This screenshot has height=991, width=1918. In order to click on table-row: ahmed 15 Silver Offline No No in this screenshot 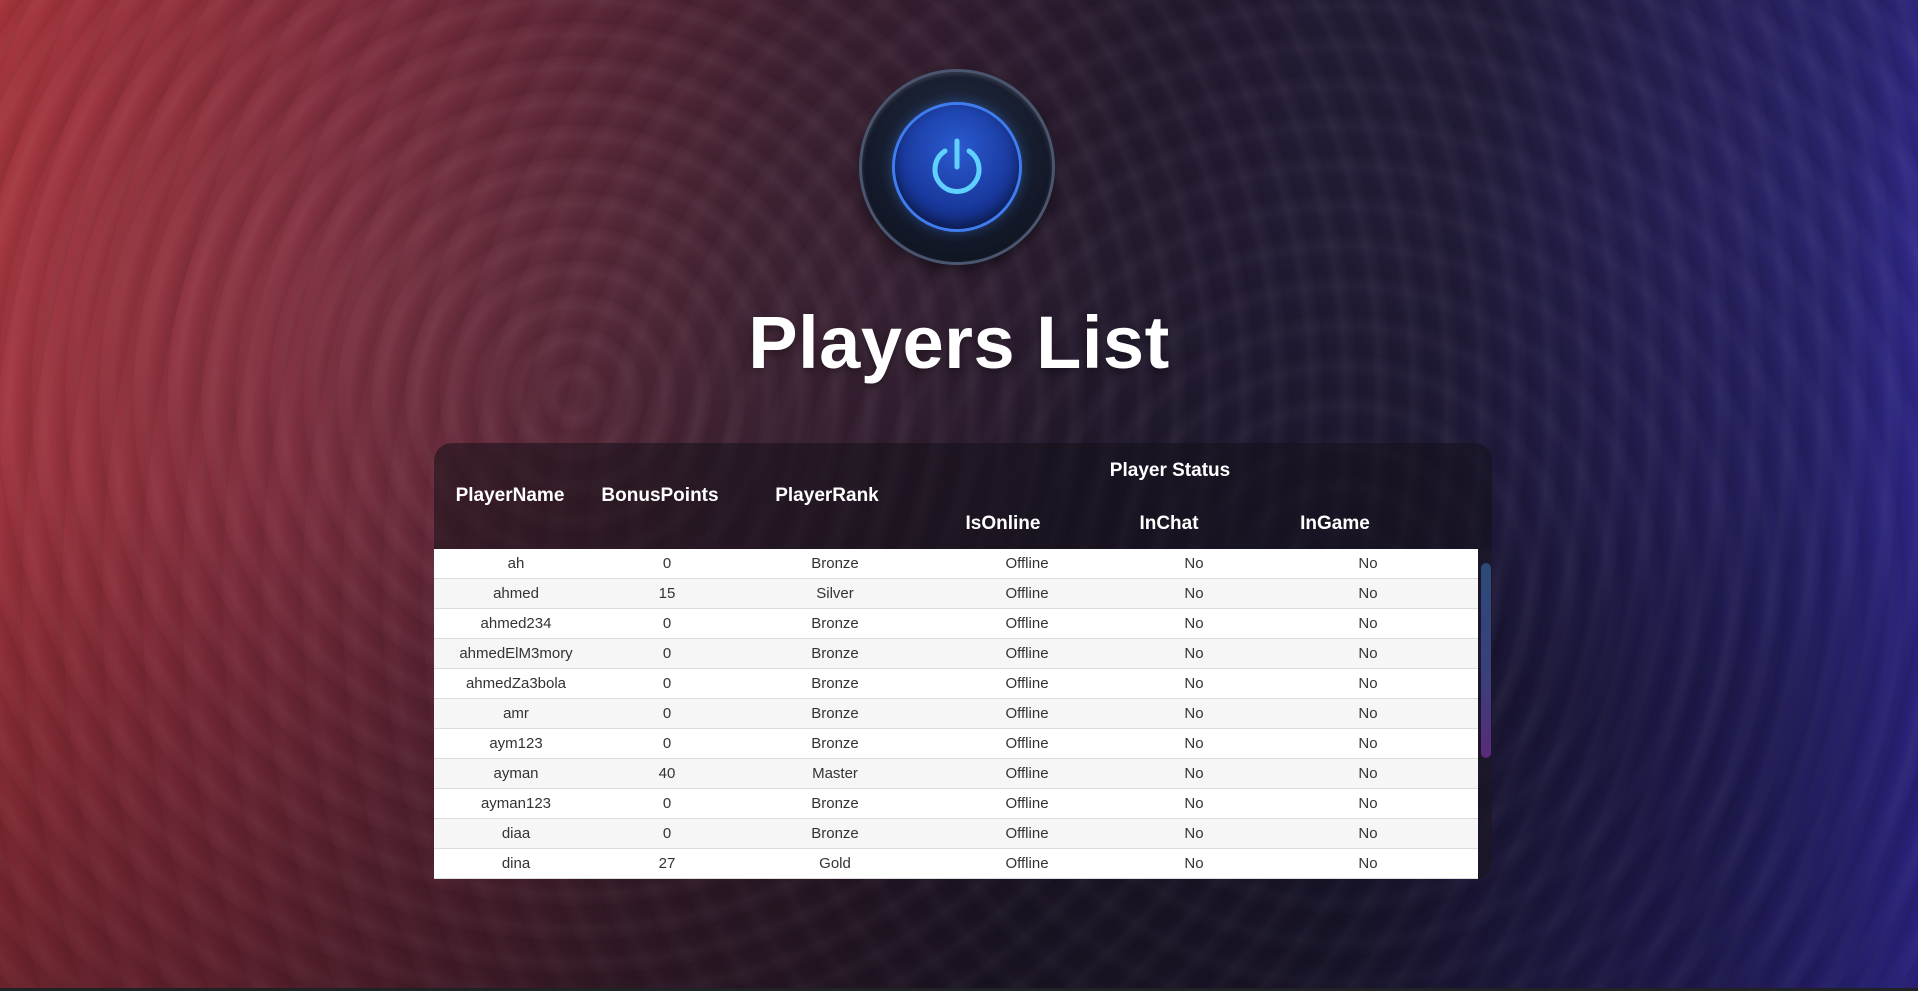, I will do `click(956, 594)`.